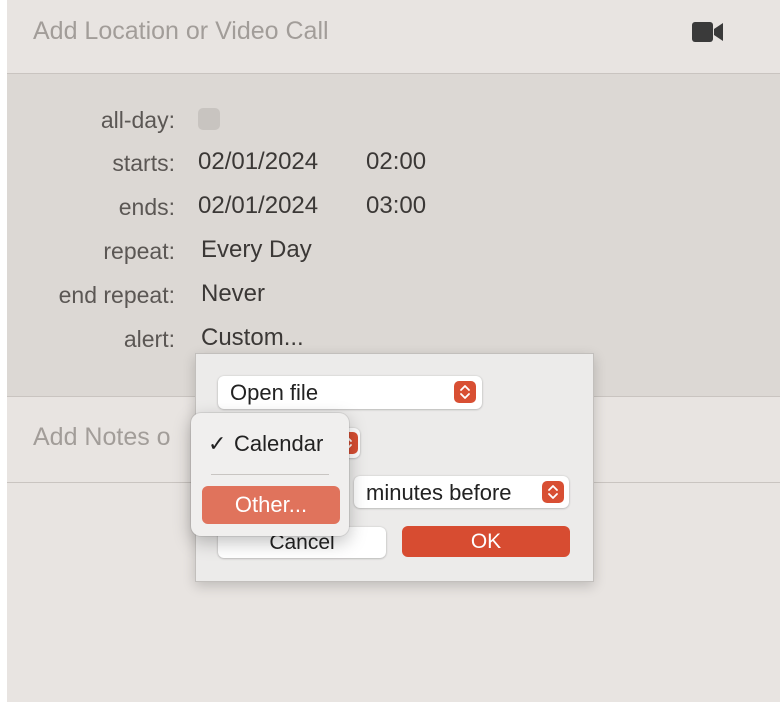 The width and height of the screenshot is (780, 702). What do you see at coordinates (396, 206) in the screenshot?
I see `ends-time: 03:00` at bounding box center [396, 206].